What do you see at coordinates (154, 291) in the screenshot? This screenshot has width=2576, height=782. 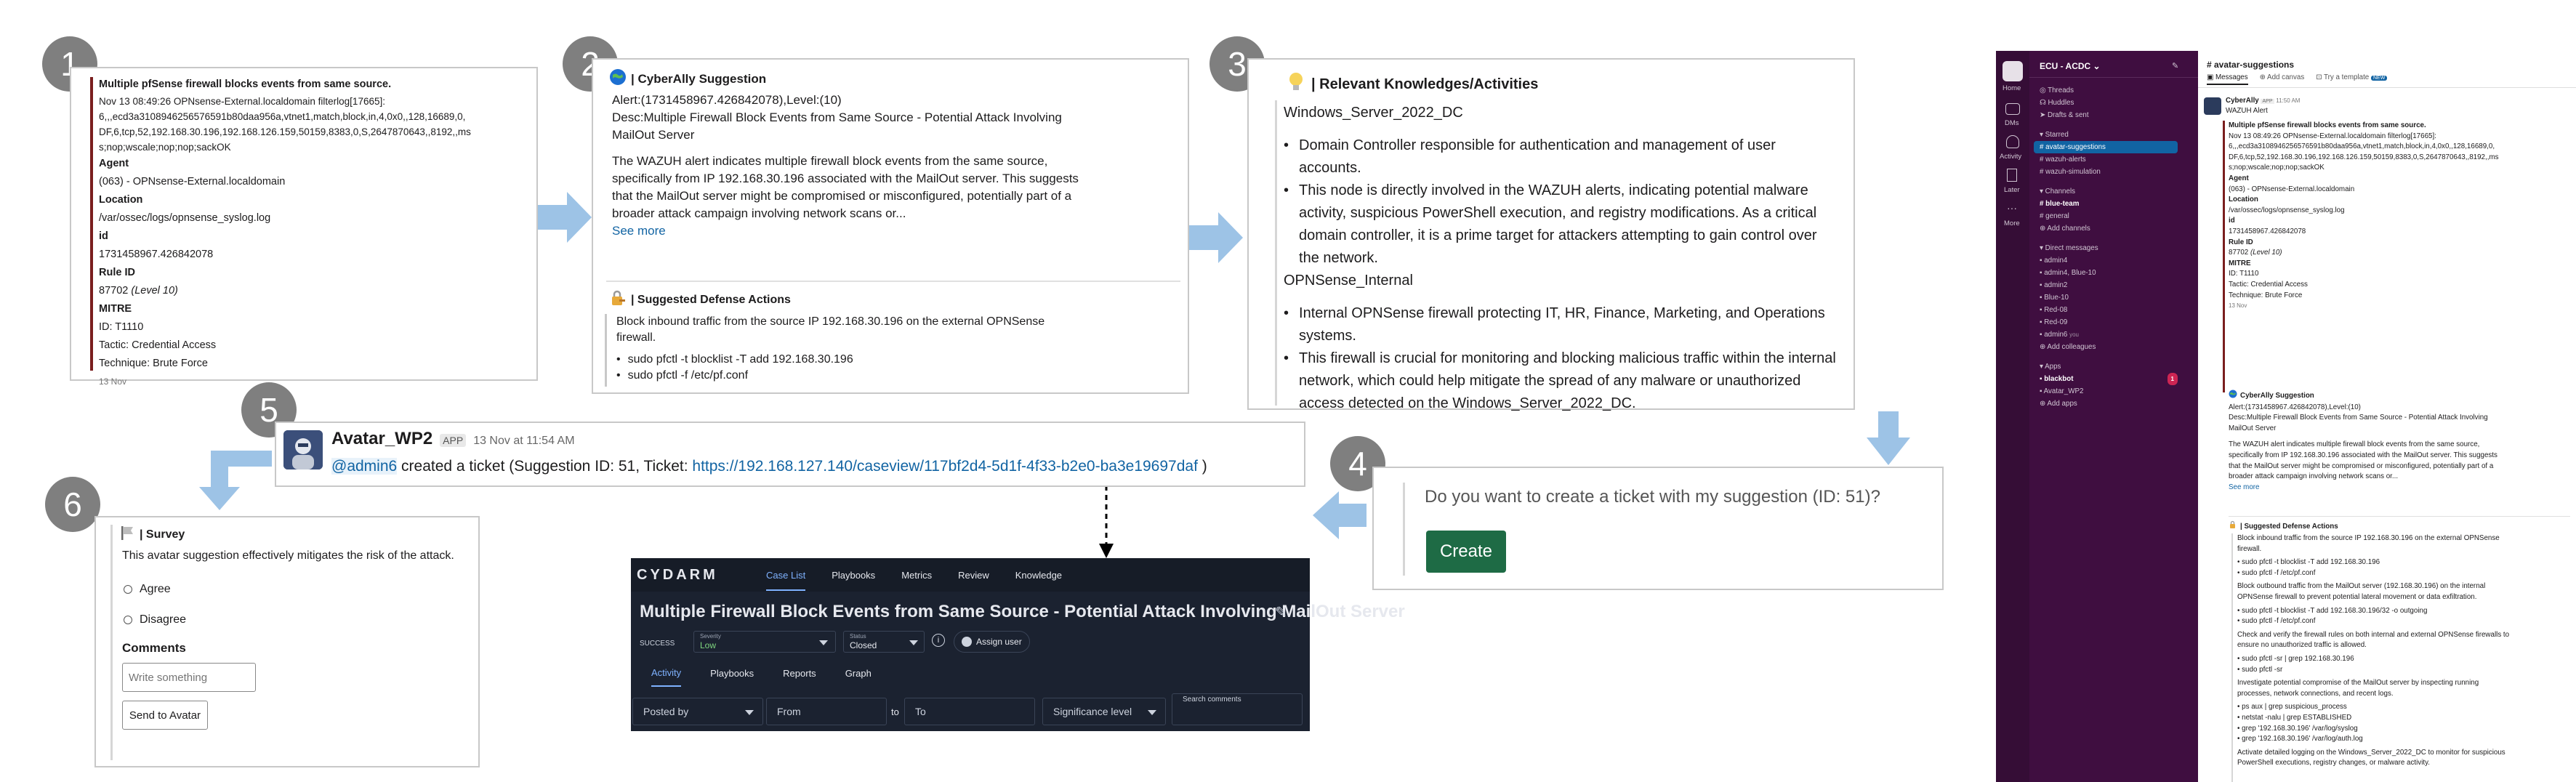 I see `rule-level: (Level 10)` at bounding box center [154, 291].